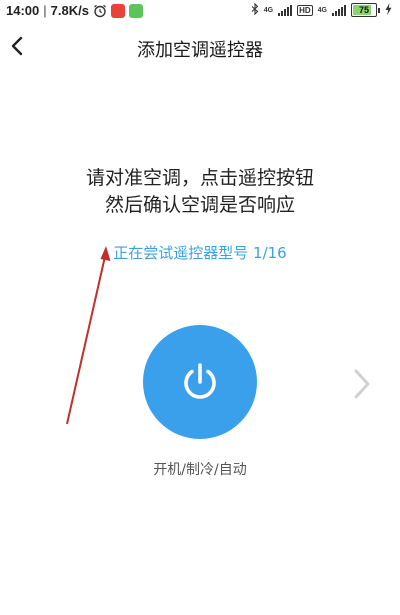 This screenshot has height=615, width=400. What do you see at coordinates (255, 9) in the screenshot?
I see `bluetooth-icon` at bounding box center [255, 9].